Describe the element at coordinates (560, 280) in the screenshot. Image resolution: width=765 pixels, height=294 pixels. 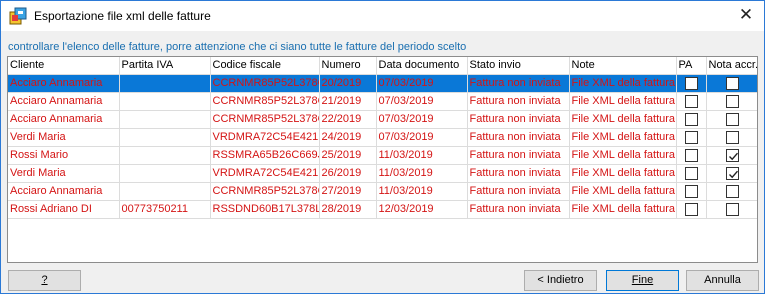
I see `back-button: < Indietro` at that location.